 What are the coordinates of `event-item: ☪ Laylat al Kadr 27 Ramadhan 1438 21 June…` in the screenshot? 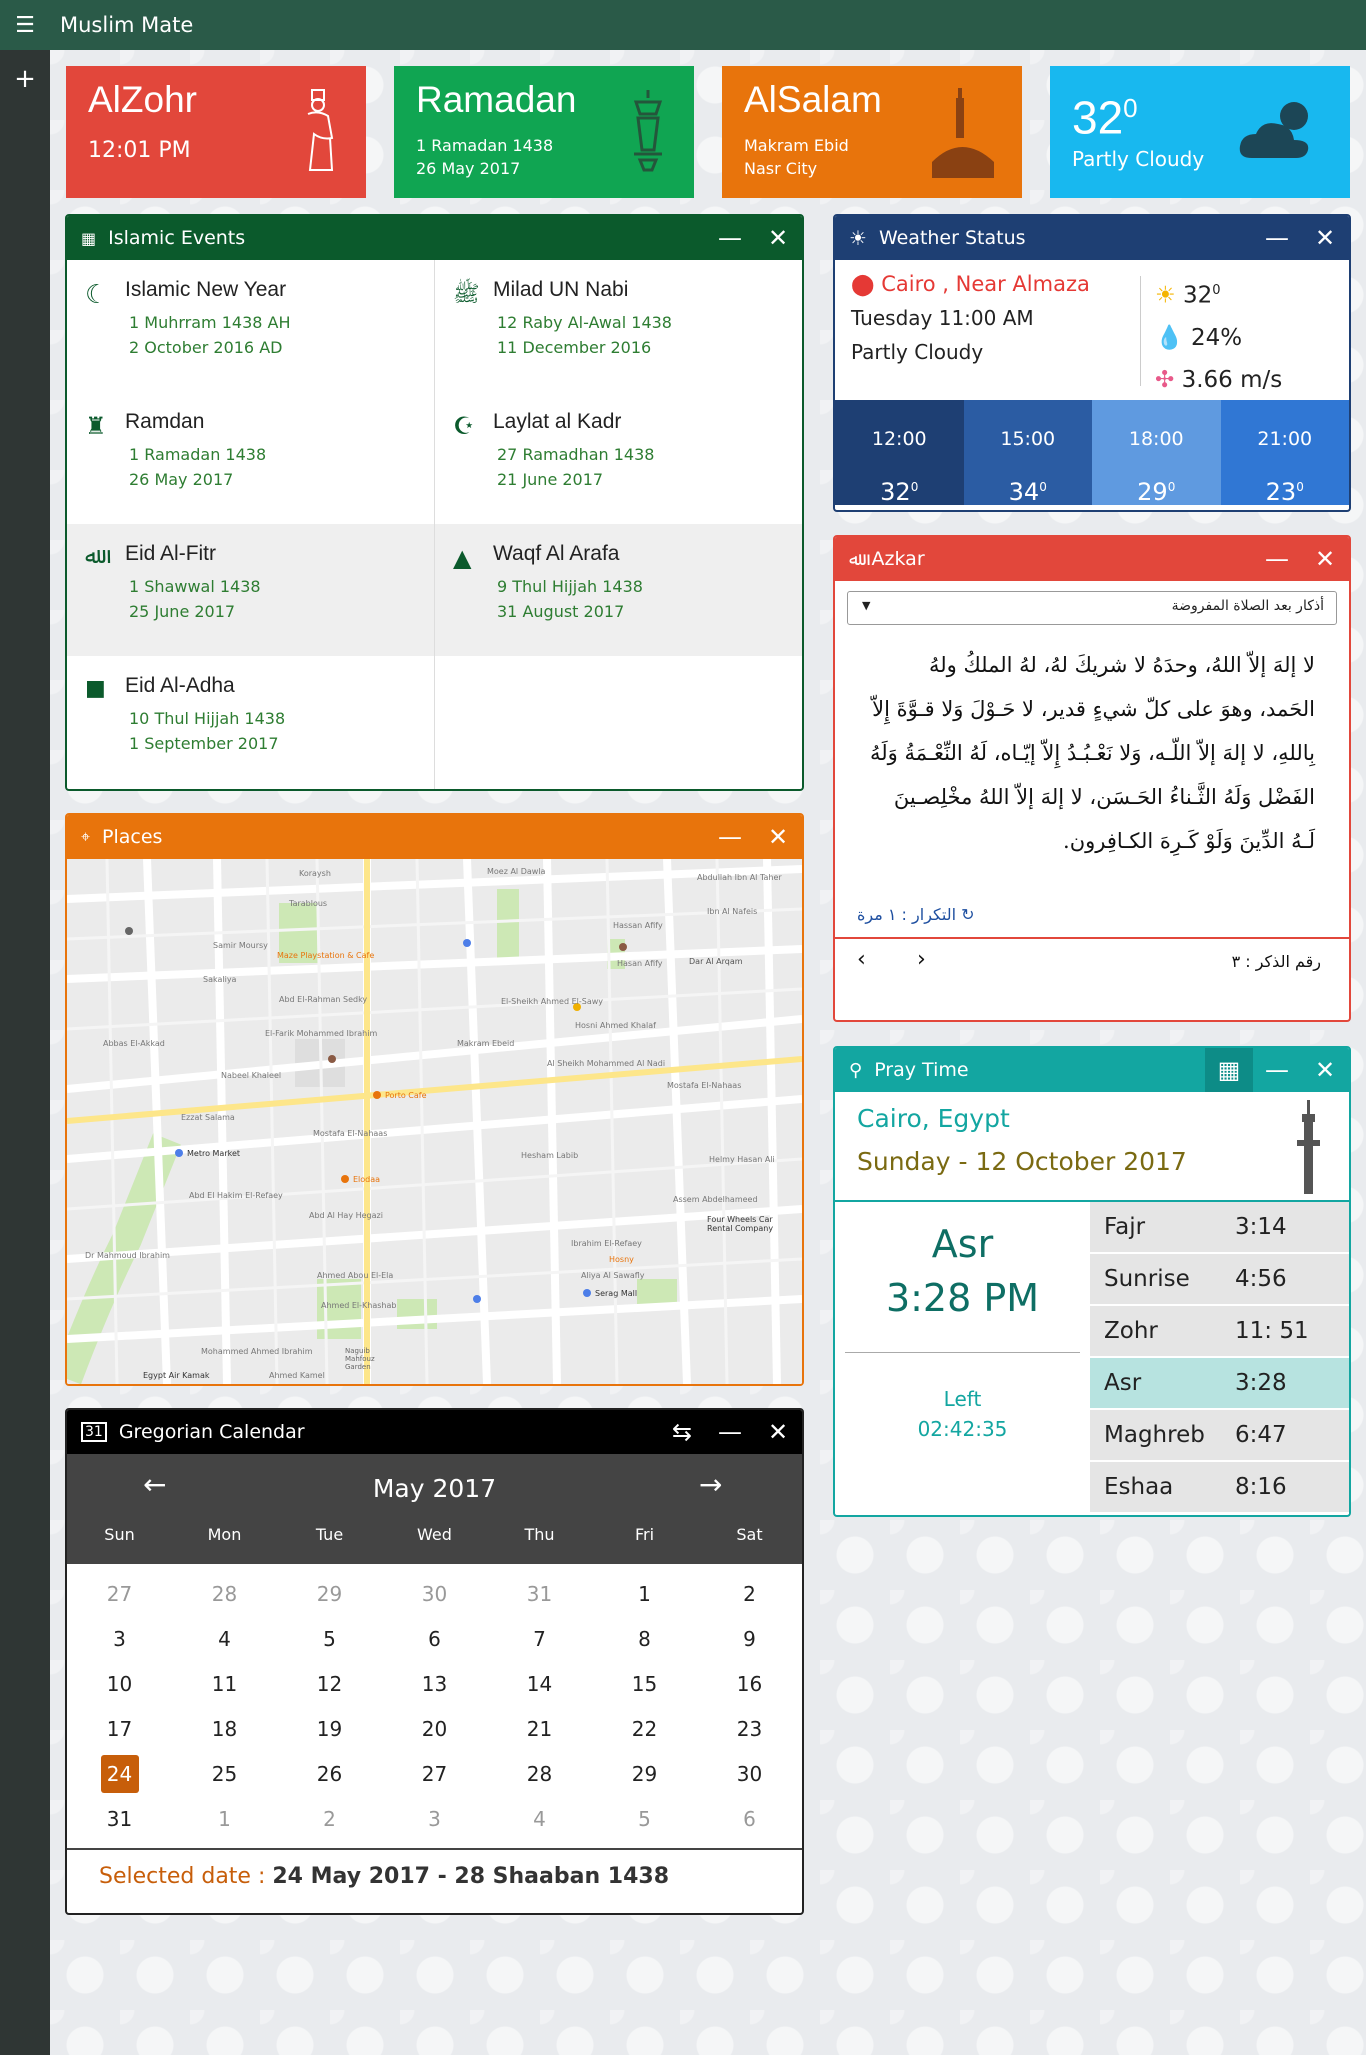 It's located at (618, 458).